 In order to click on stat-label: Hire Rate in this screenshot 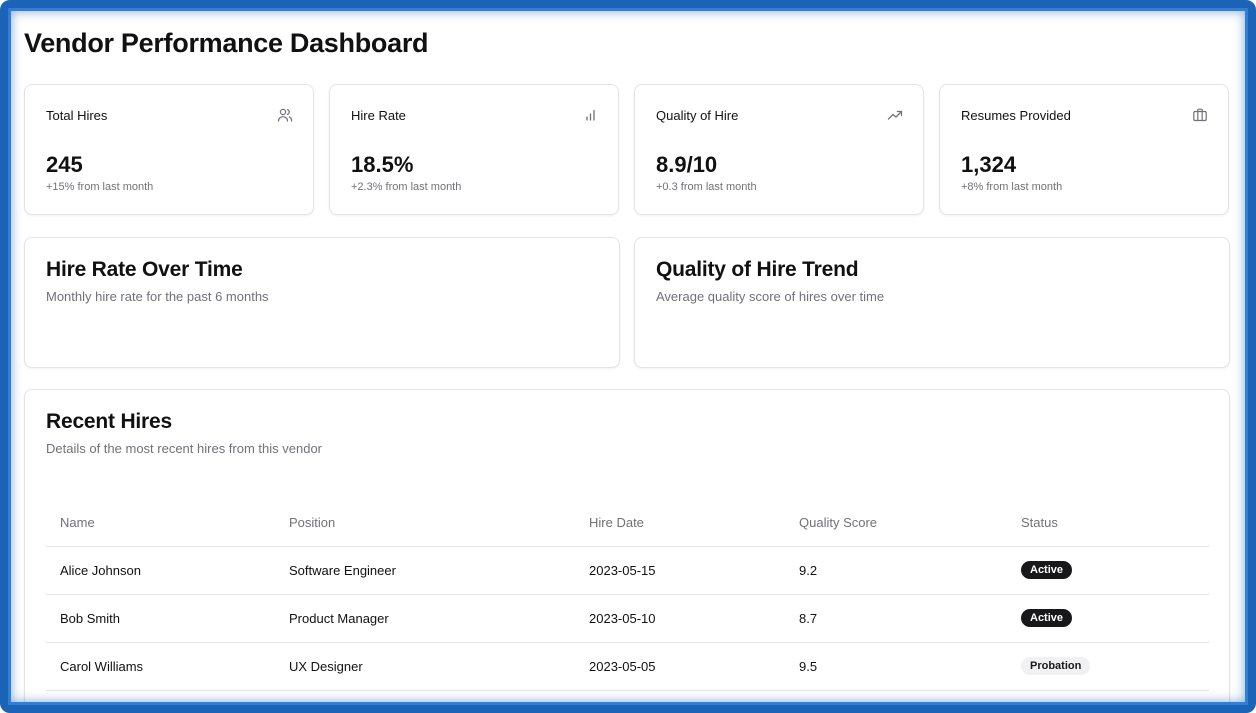, I will do `click(378, 115)`.